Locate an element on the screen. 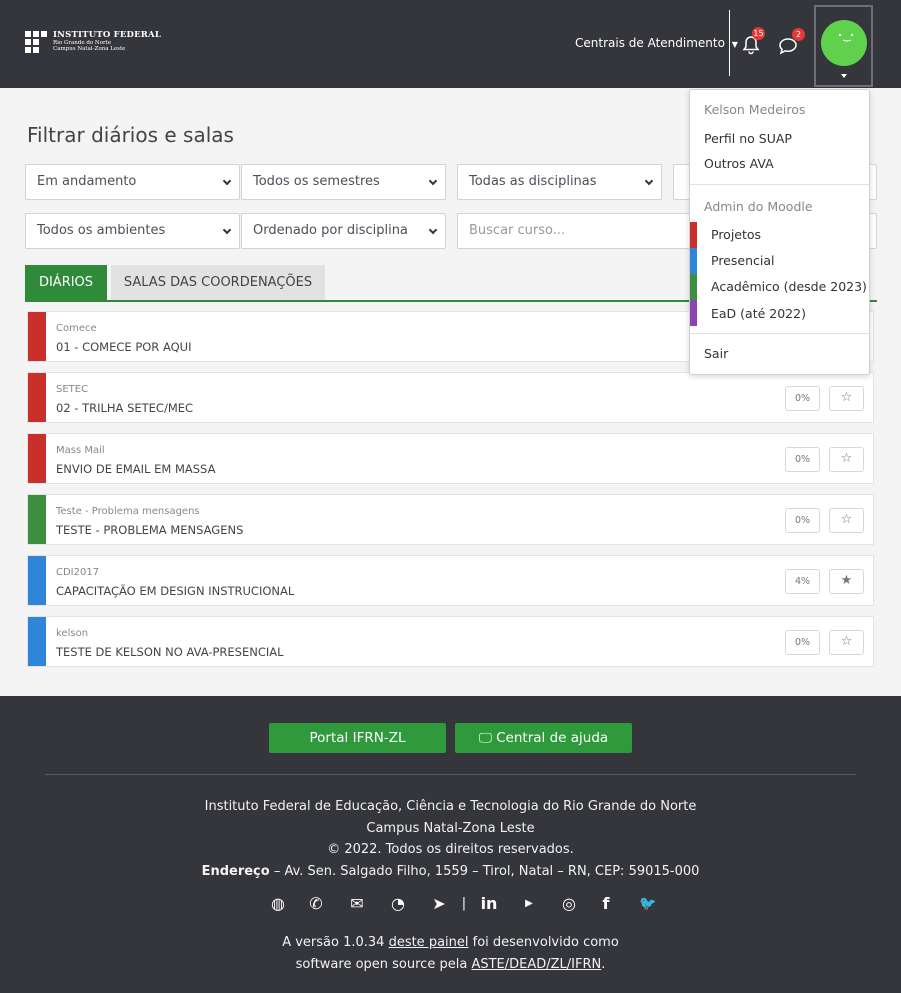 The image size is (901, 993). course-category: Mass Mail is located at coordinates (80, 450).